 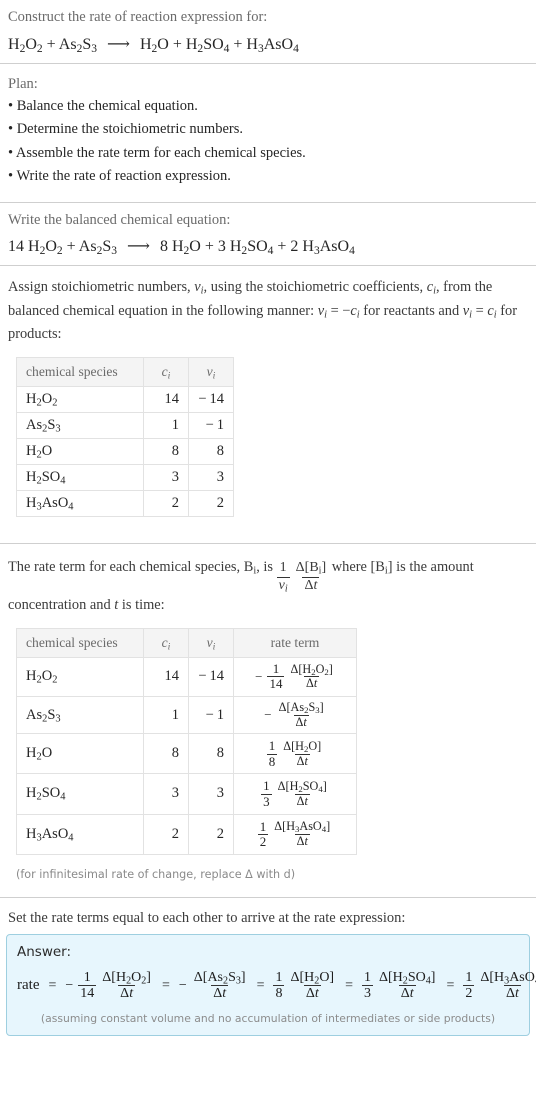 I want to click on table-header: chemical species ci νi rate term, so click(x=186, y=642).